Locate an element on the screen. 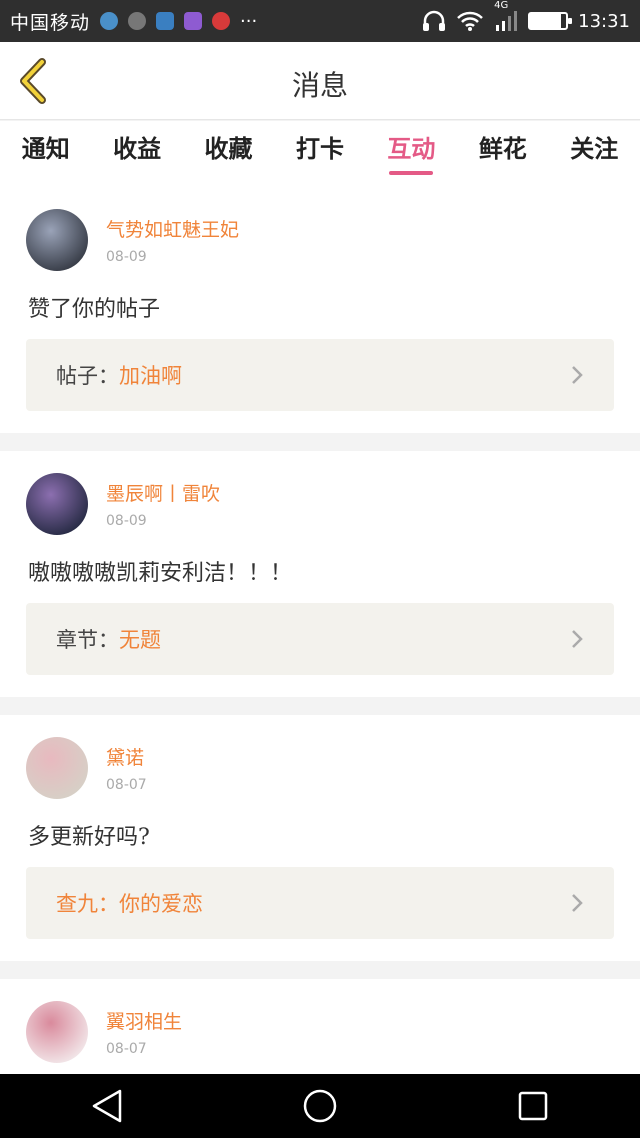 The height and width of the screenshot is (1138, 640). reference-link: 章节： 无题 is located at coordinates (320, 639).